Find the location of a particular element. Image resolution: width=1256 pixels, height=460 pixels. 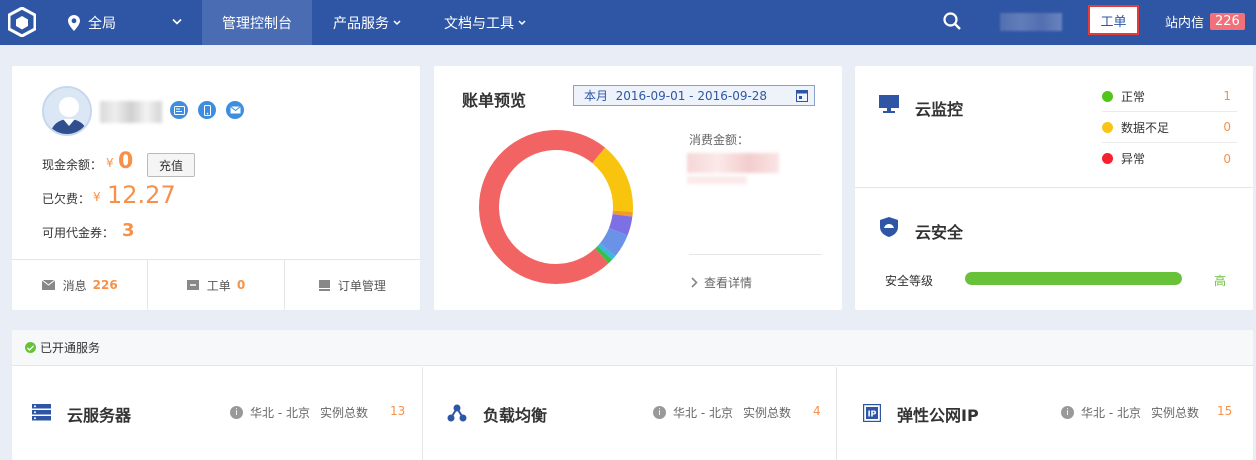

ticket-icon is located at coordinates (192, 285).